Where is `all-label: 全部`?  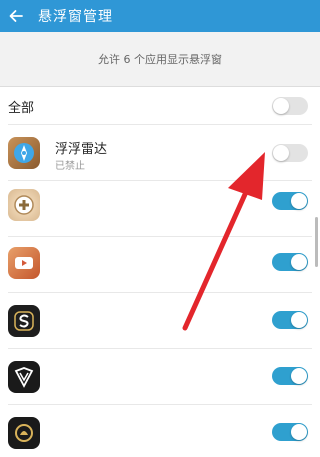 all-label: 全部 is located at coordinates (21, 108).